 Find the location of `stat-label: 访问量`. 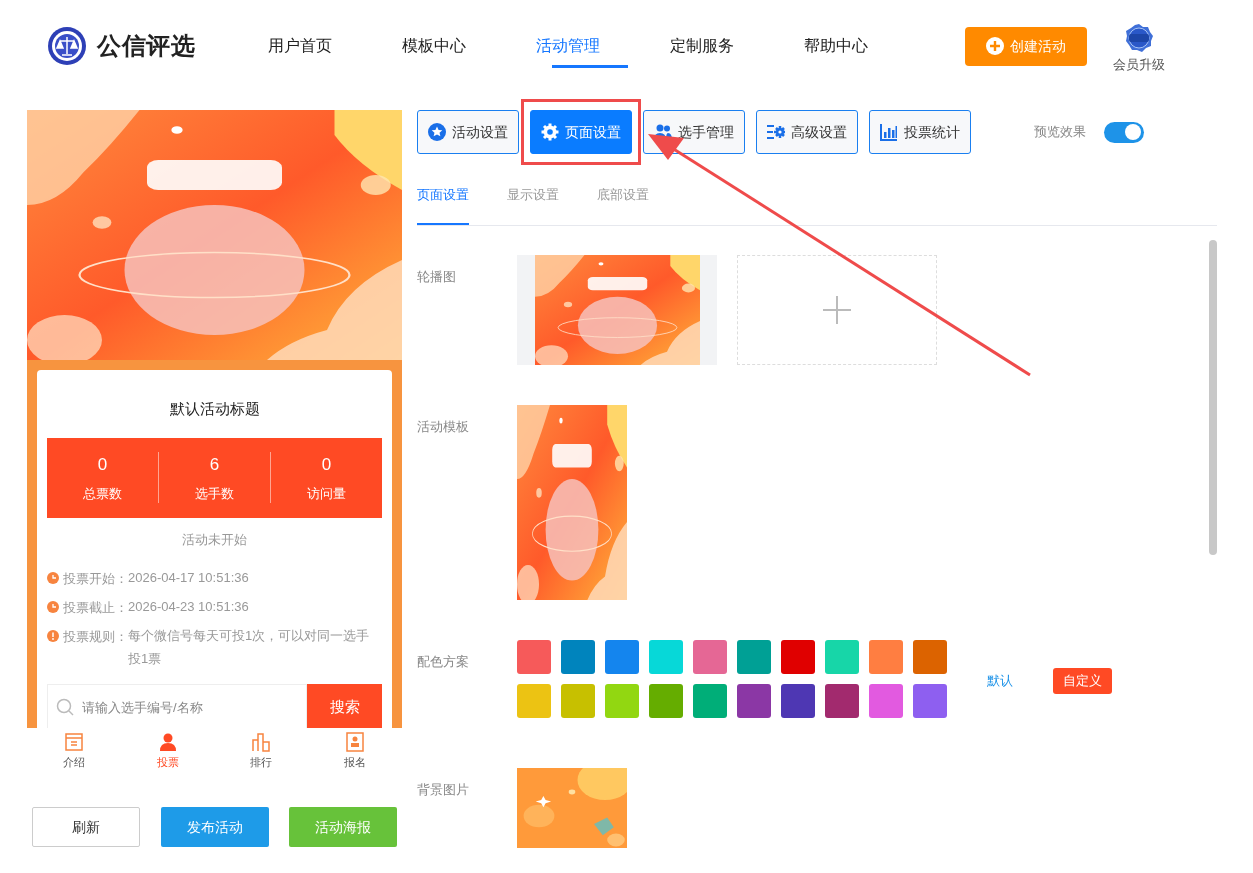

stat-label: 访问量 is located at coordinates (326, 493).